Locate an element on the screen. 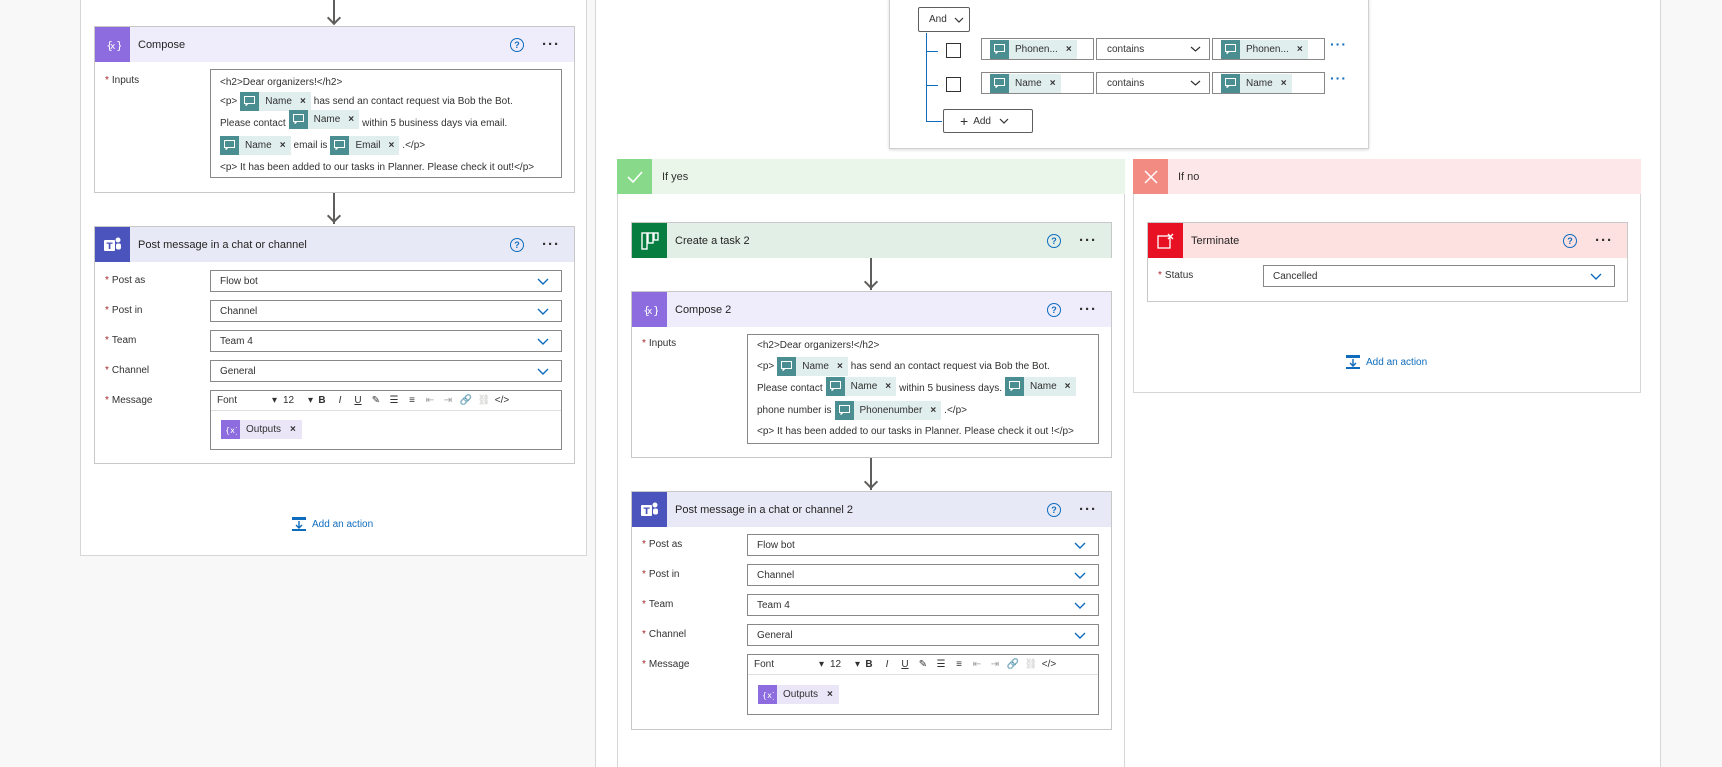 This screenshot has width=1722, height=767. compose-2-header: {x} Compose 2 ? ··· is located at coordinates (871, 309).